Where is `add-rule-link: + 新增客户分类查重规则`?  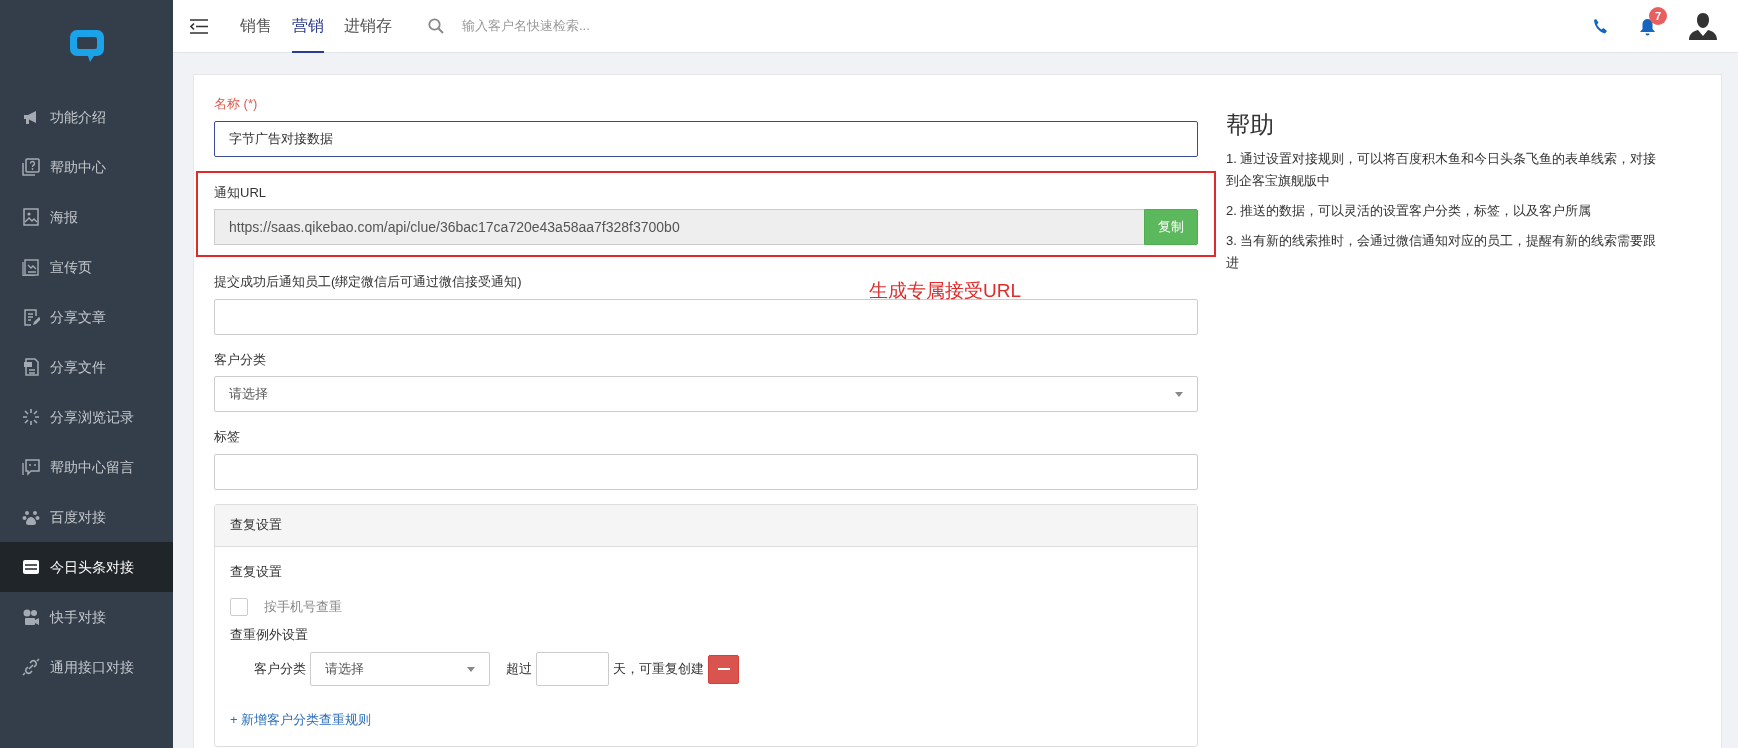 add-rule-link: + 新增客户分类查重规则 is located at coordinates (301, 720).